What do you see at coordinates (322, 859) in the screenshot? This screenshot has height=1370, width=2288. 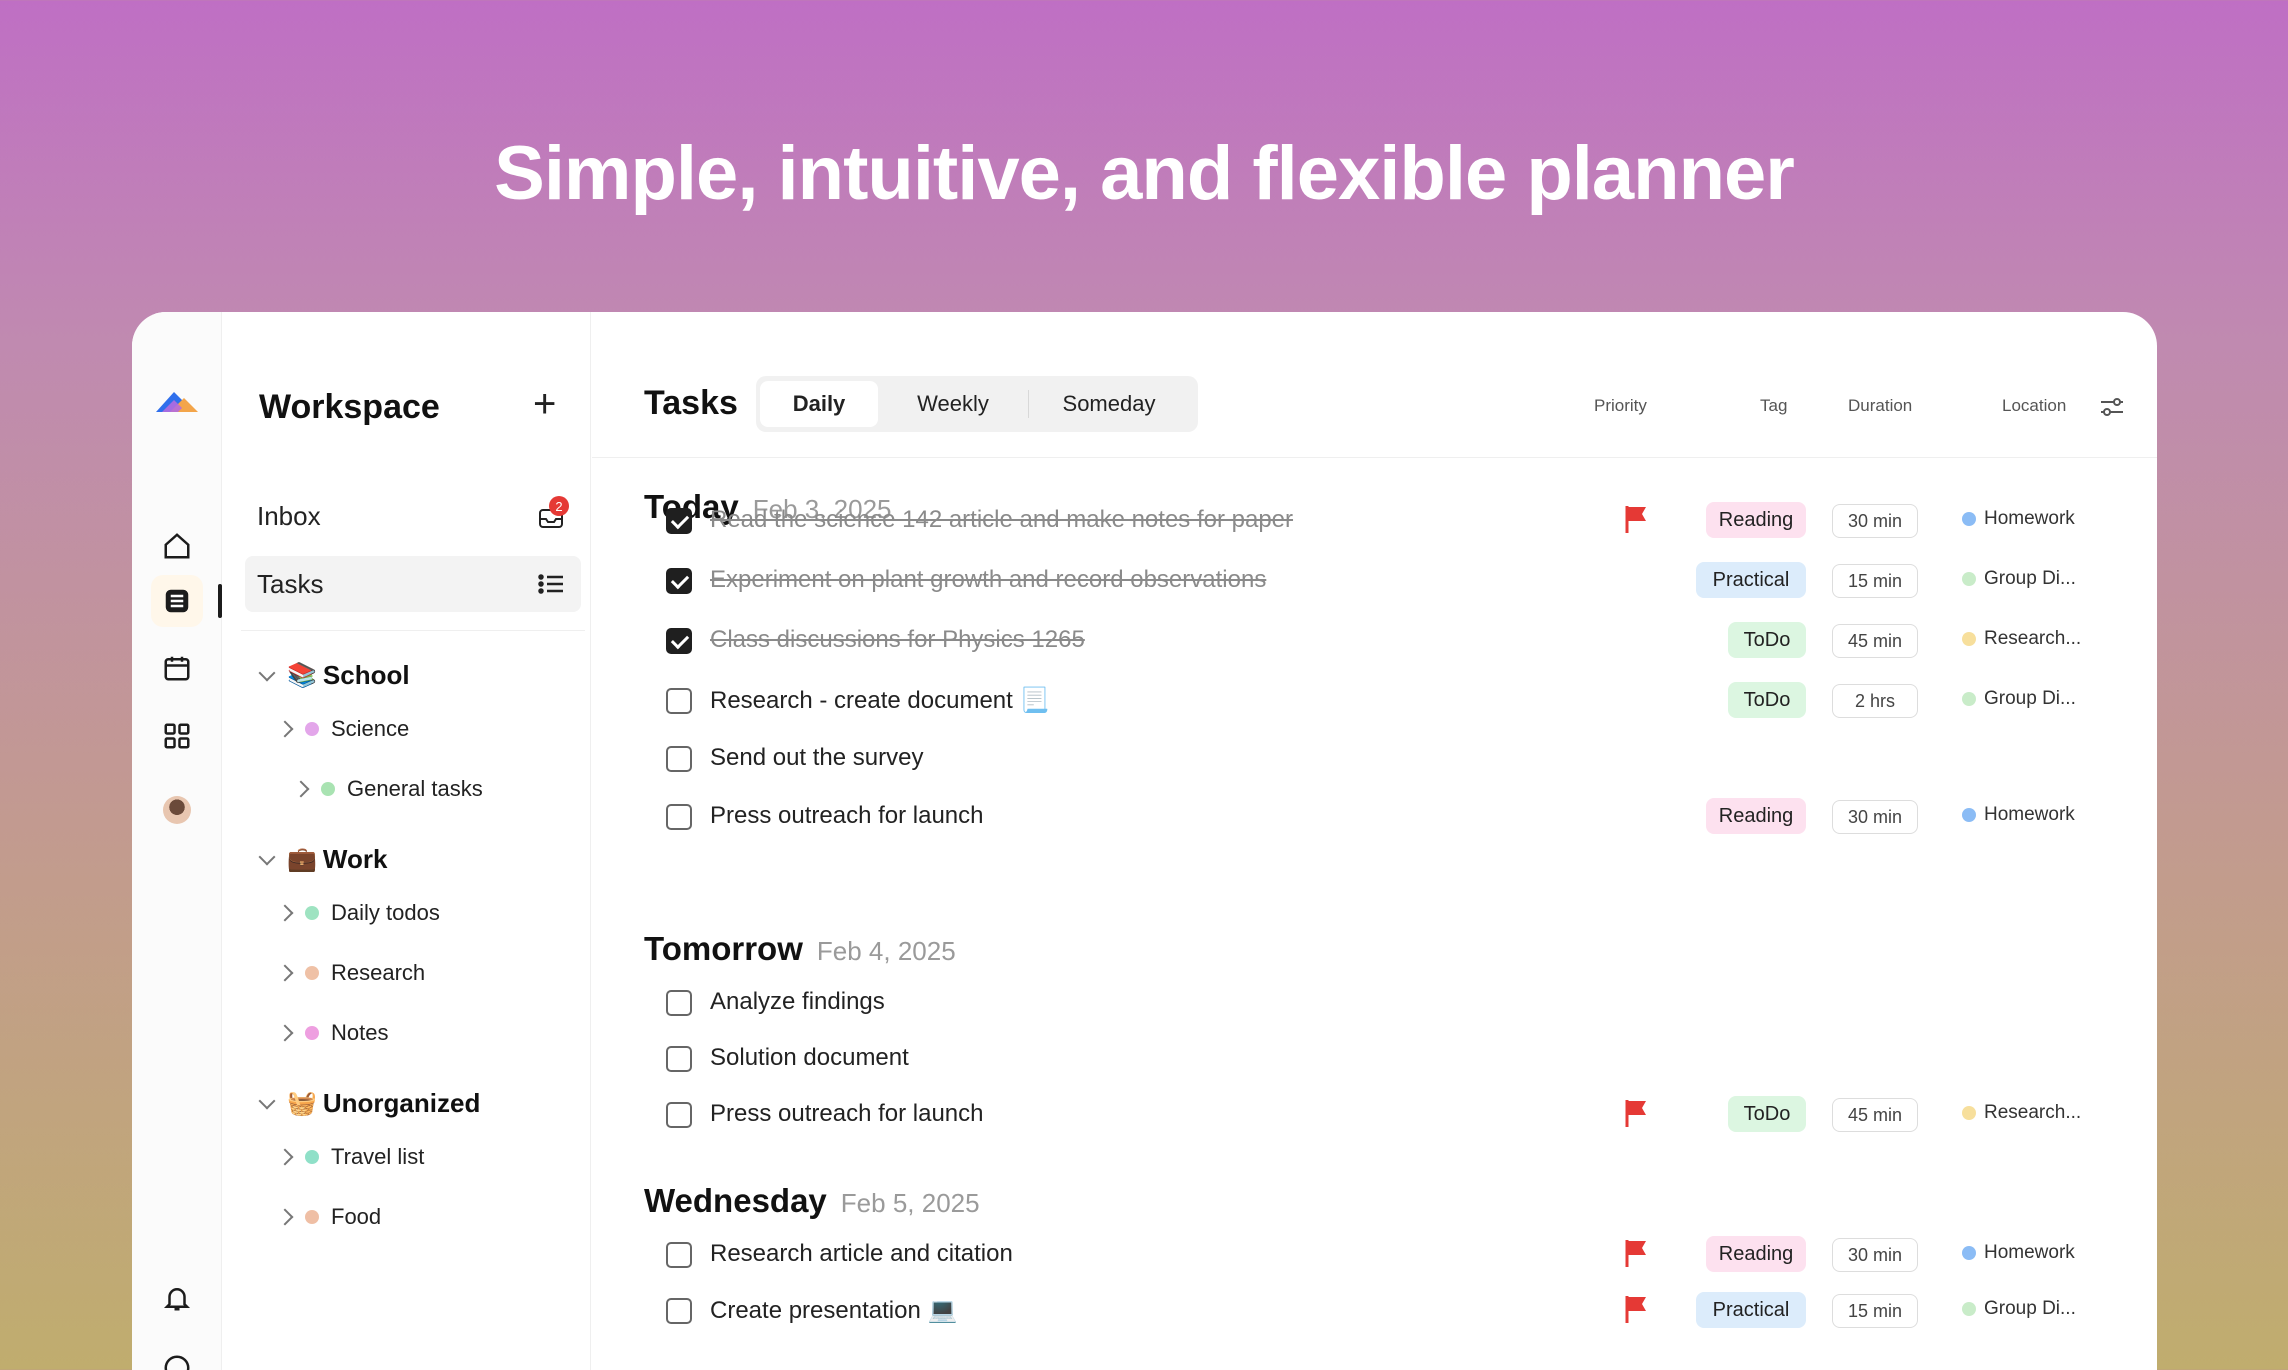 I see `group-work: 💼 Work` at bounding box center [322, 859].